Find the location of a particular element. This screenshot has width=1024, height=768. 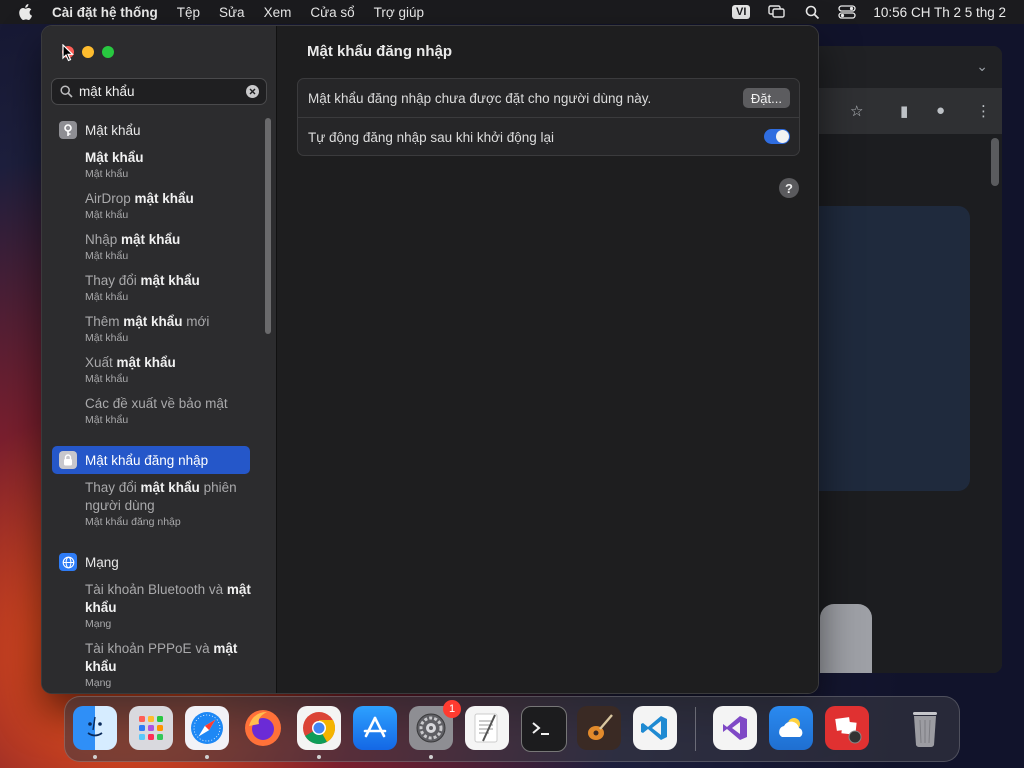

result-item: Nhập mật khẩu Mật khẩu is located at coordinates (172, 247).